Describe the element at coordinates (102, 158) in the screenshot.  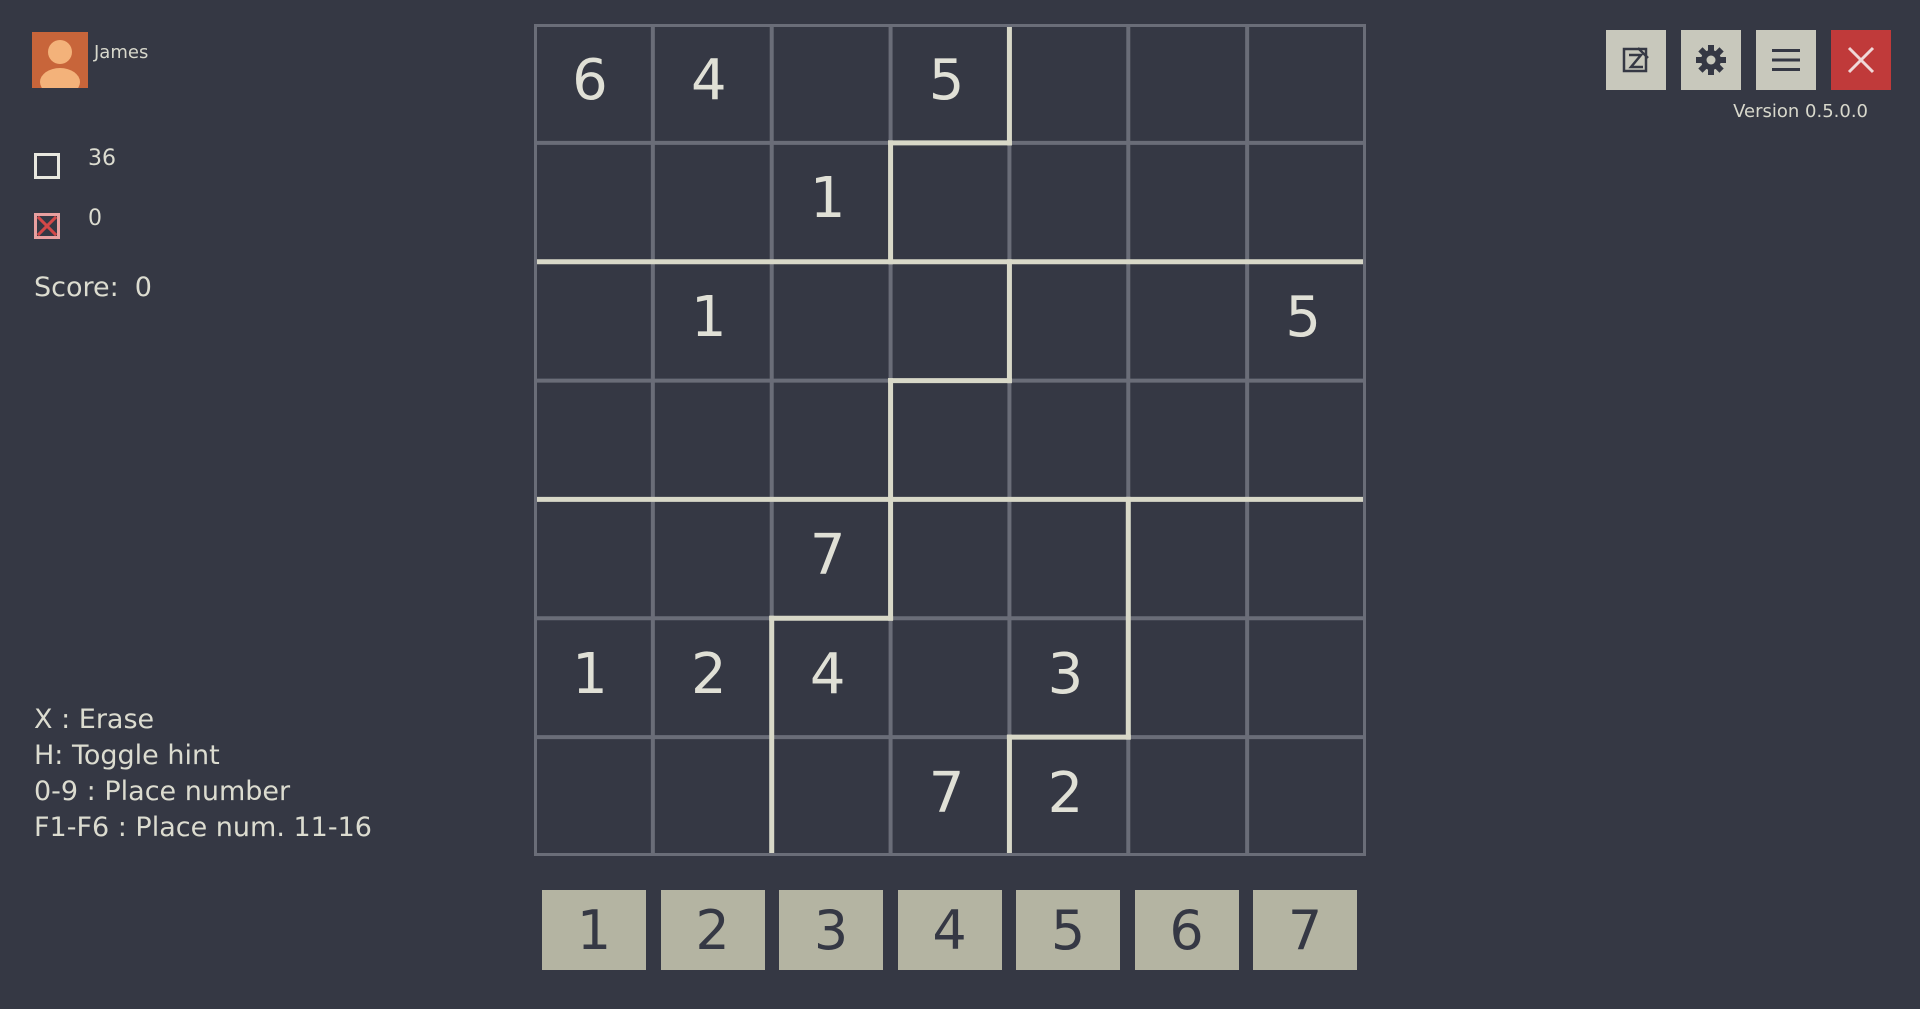
I see `remaining-count: 36` at that location.